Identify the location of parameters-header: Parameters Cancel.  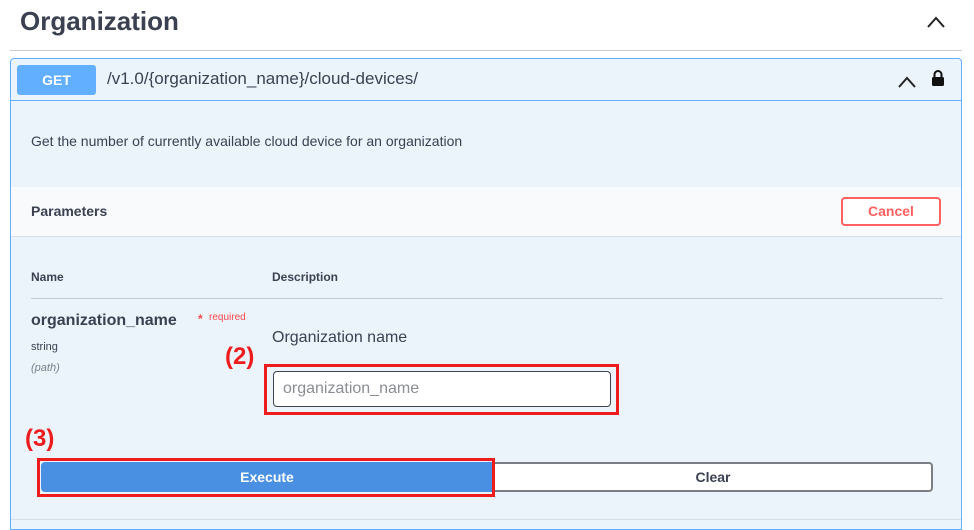
(486, 212).